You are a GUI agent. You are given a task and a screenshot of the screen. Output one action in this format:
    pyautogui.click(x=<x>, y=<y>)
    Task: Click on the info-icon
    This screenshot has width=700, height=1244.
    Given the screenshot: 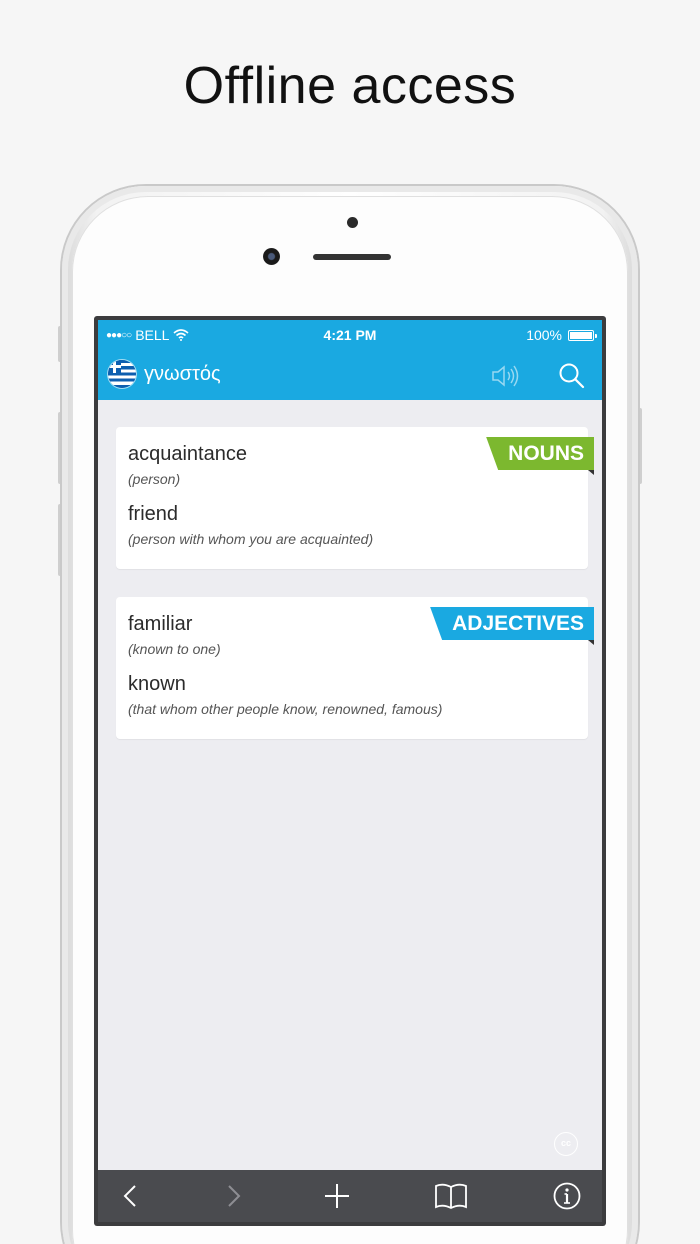 What is the action you would take?
    pyautogui.click(x=567, y=1196)
    